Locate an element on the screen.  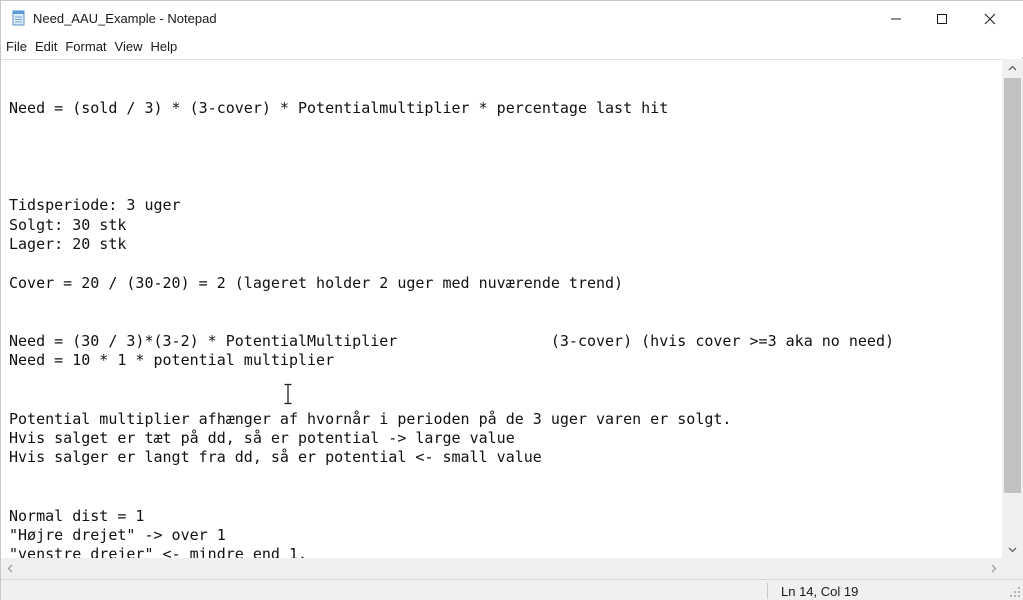
menu-file: File is located at coordinates (16, 46).